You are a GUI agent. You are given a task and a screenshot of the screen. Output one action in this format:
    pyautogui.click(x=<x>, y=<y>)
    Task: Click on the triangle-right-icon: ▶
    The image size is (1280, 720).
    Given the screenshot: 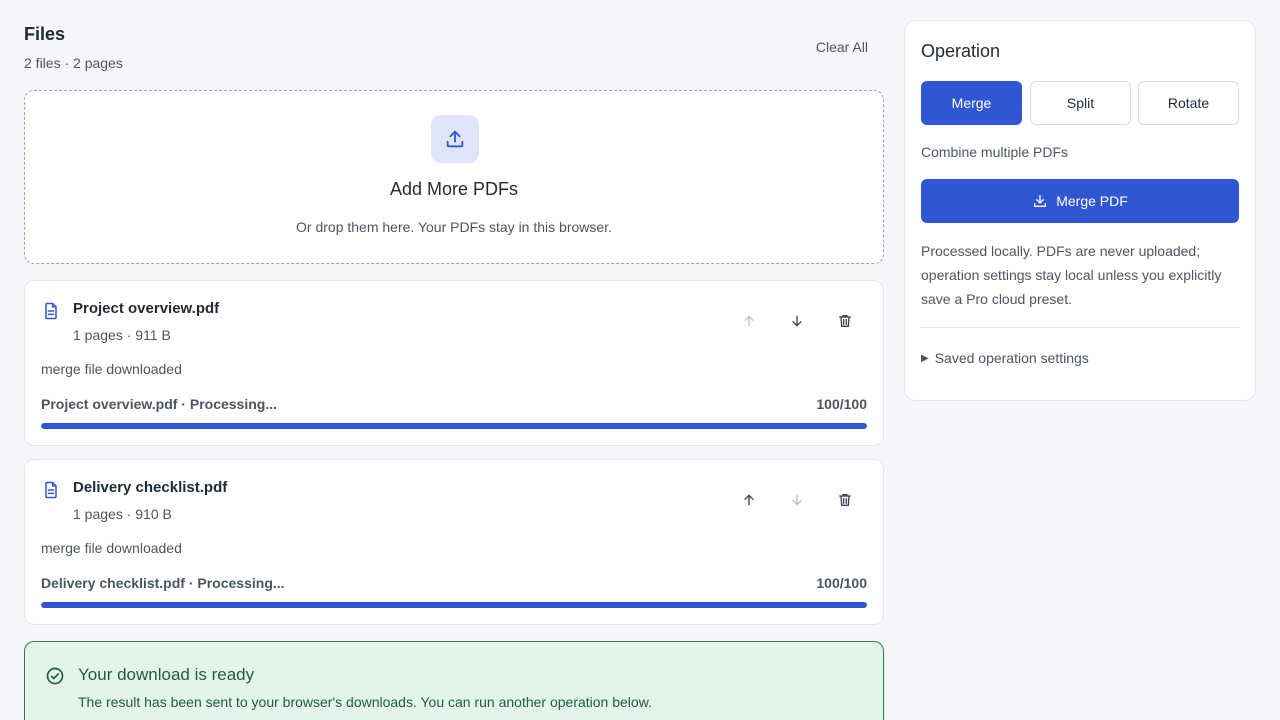 What is the action you would take?
    pyautogui.click(x=925, y=358)
    